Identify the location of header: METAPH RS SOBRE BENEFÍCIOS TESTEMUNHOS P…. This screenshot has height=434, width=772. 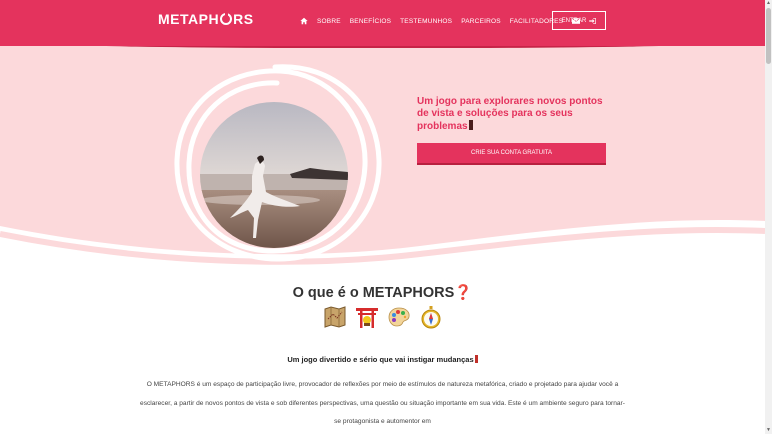
(382, 23).